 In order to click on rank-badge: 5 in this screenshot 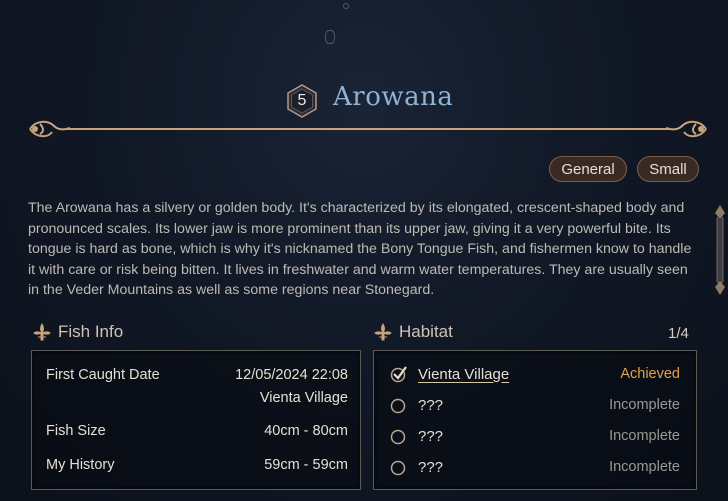, I will do `click(302, 101)`.